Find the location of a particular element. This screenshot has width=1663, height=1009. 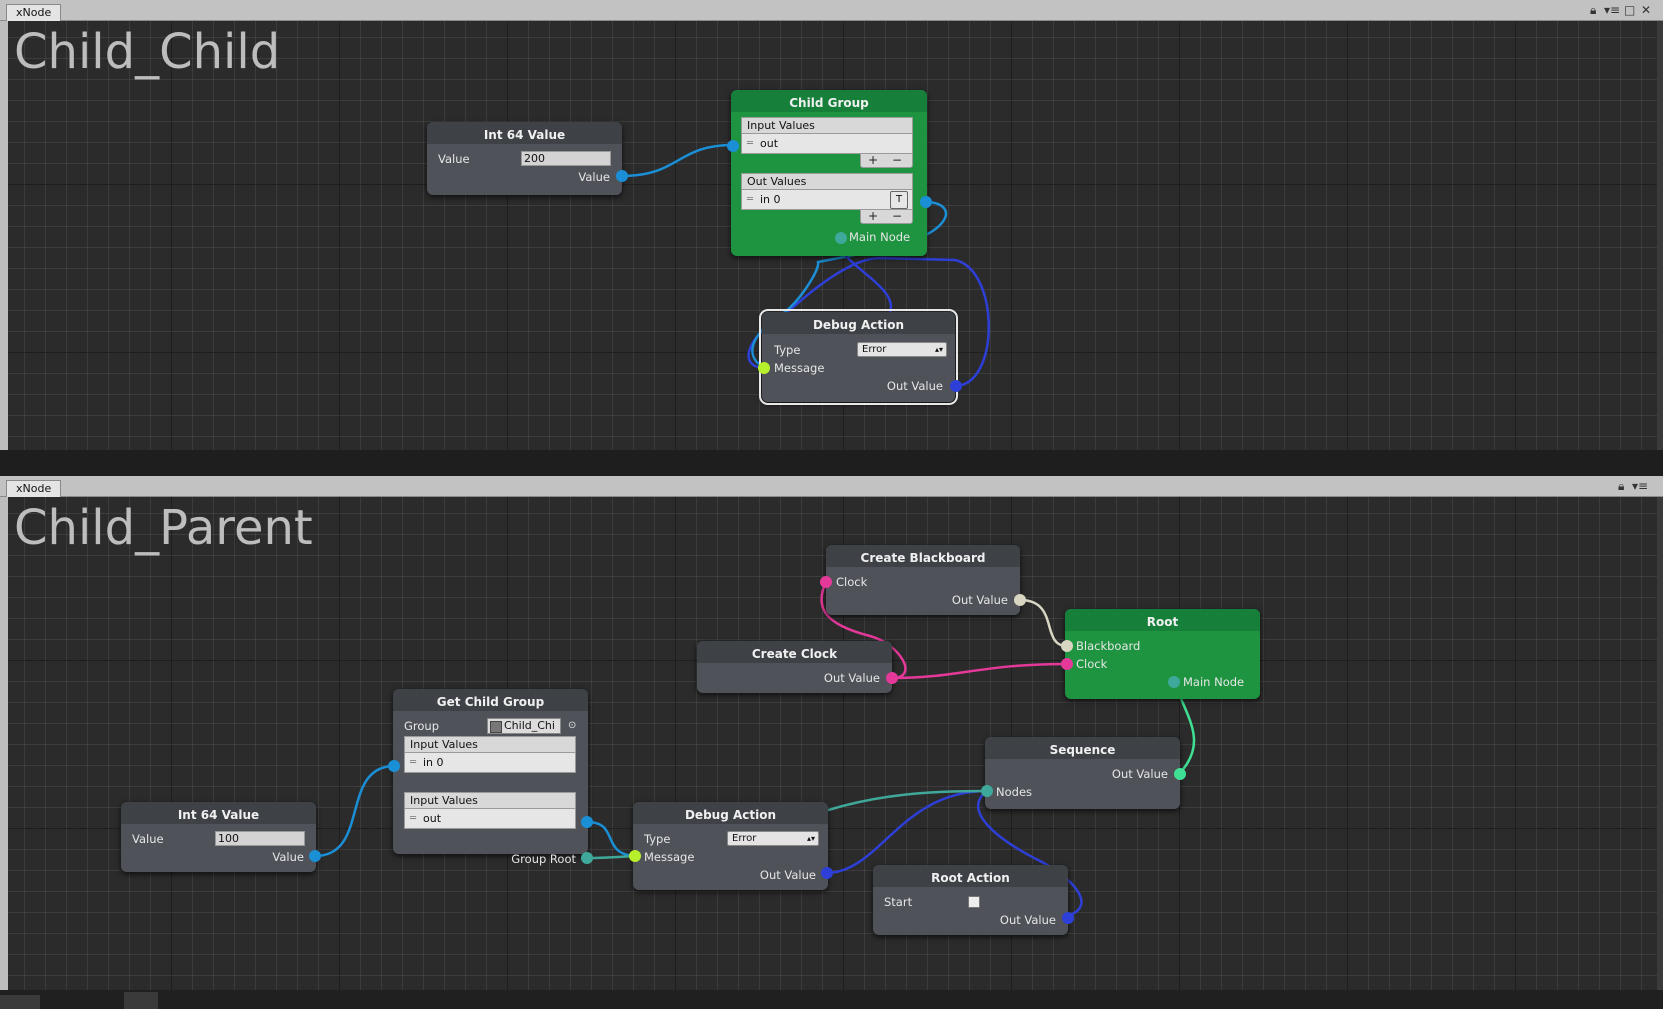

bottom-graph-title: Child_Parent is located at coordinates (163, 528).